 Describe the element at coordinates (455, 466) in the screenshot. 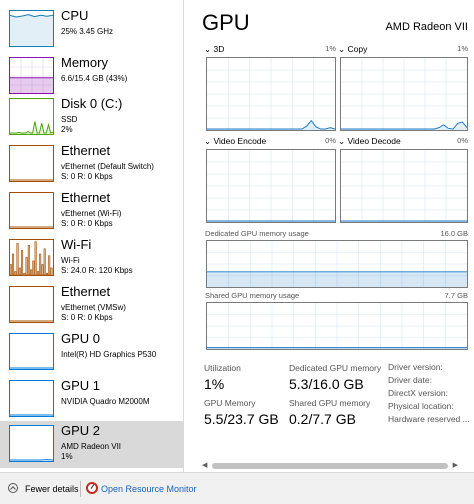

I see `scroll-right-icon: ▶` at that location.